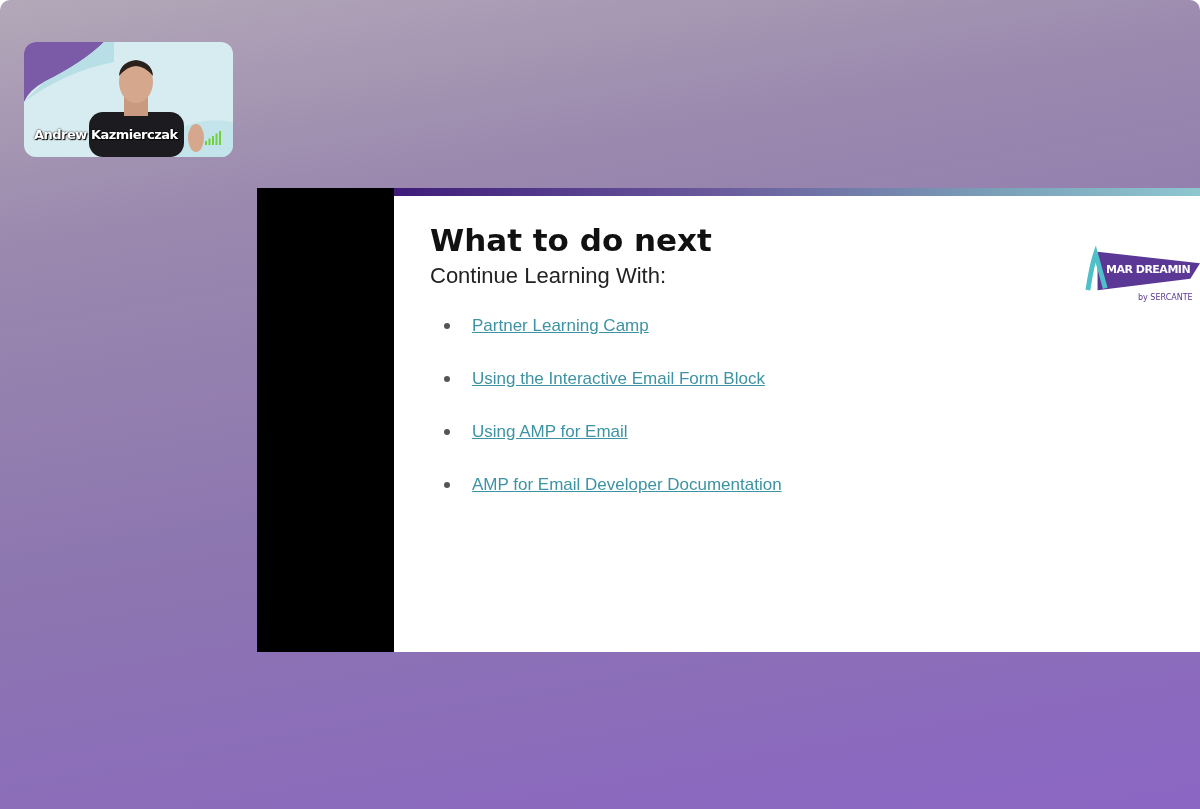  I want to click on signal-icon, so click(213, 138).